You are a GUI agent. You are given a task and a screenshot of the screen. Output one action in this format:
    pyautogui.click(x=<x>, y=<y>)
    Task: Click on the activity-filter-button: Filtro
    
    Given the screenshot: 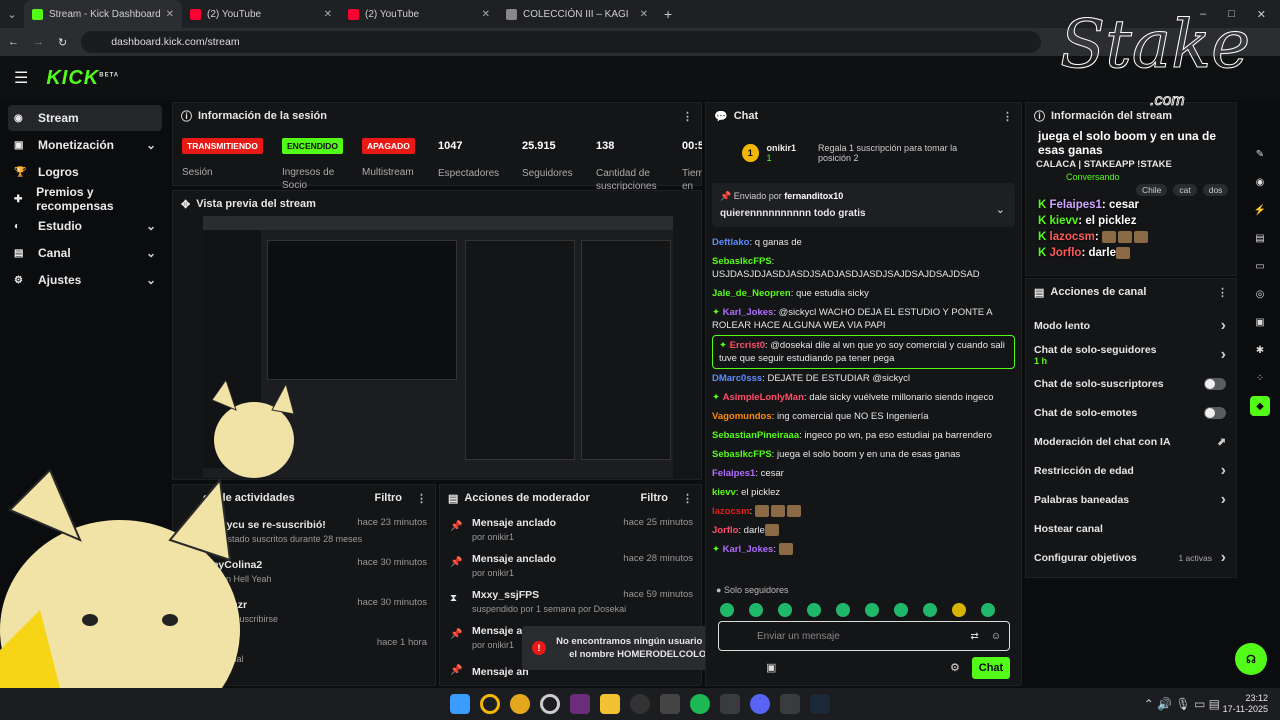 What is the action you would take?
    pyautogui.click(x=389, y=498)
    